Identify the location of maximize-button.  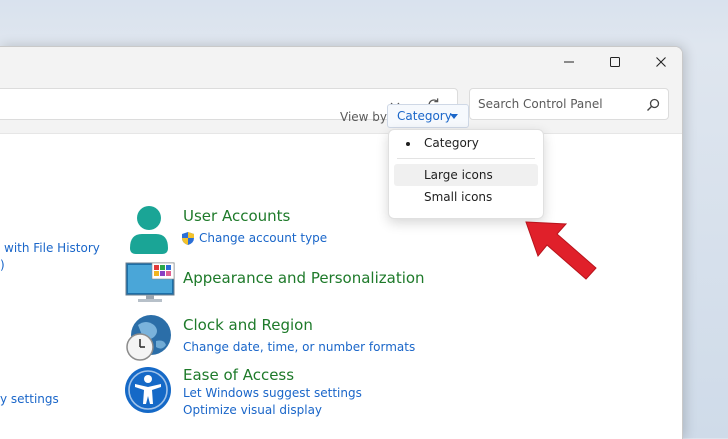
(615, 62).